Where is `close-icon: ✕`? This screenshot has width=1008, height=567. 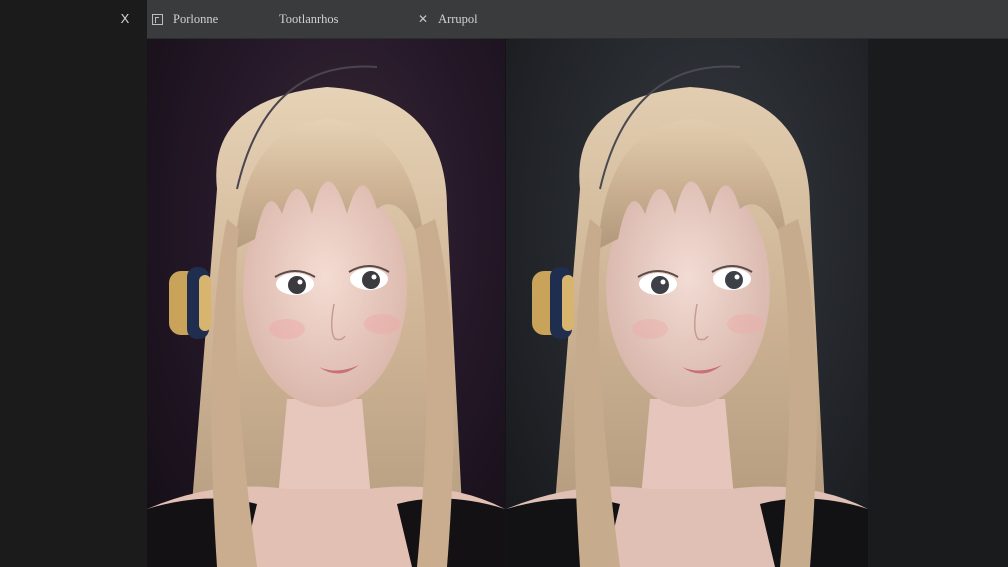
close-icon: ✕ is located at coordinates (423, 19).